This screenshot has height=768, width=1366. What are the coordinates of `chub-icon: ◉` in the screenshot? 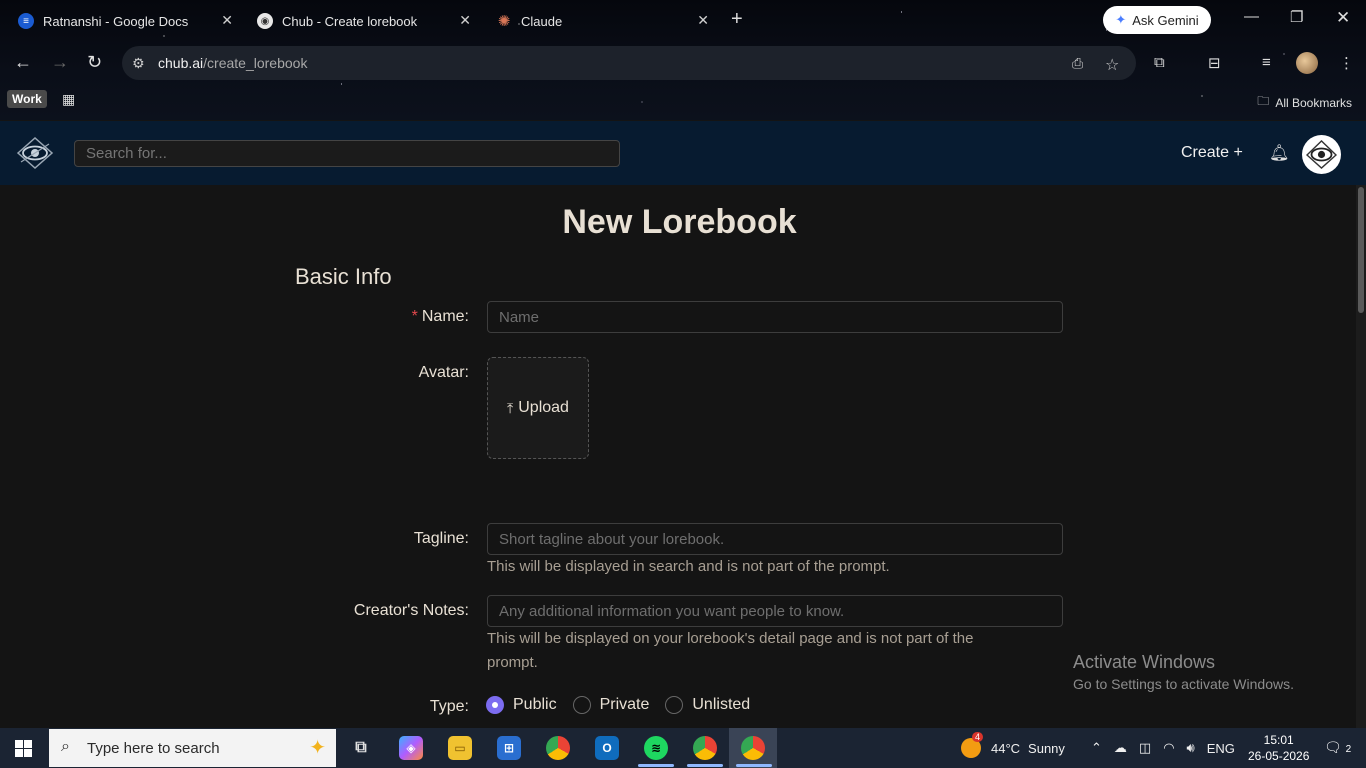 It's located at (265, 21).